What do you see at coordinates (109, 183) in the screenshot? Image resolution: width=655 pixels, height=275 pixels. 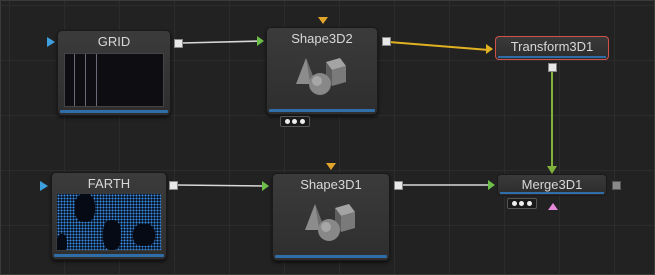 I see `node-earth-label: FARTH` at bounding box center [109, 183].